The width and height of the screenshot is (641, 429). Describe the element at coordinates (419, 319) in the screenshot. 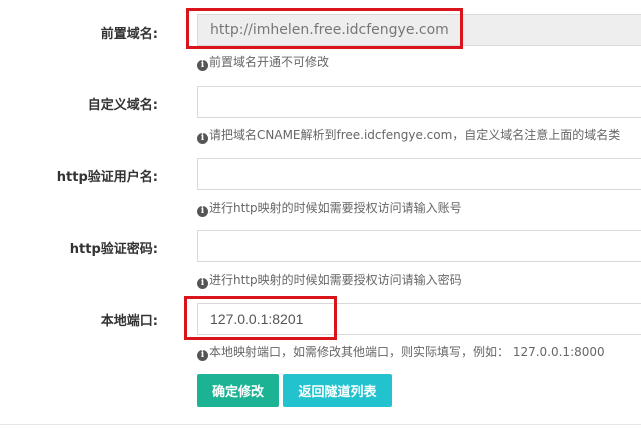

I see `local-port-input` at that location.